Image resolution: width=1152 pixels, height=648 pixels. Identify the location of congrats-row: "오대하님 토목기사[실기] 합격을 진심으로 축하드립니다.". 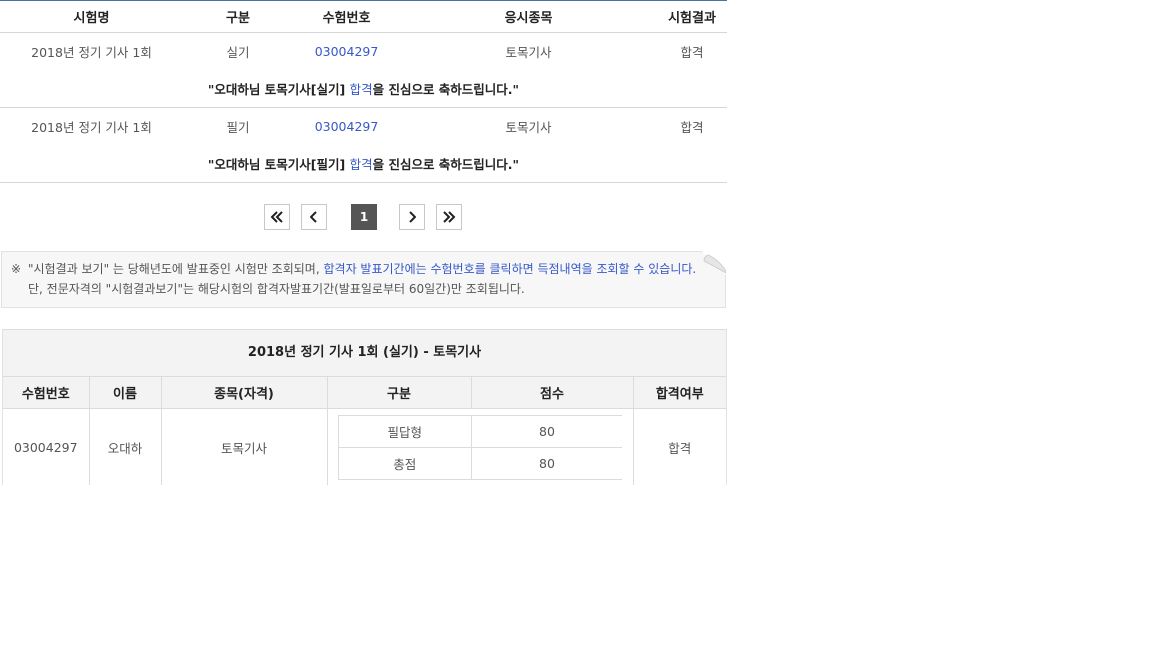
(363, 88).